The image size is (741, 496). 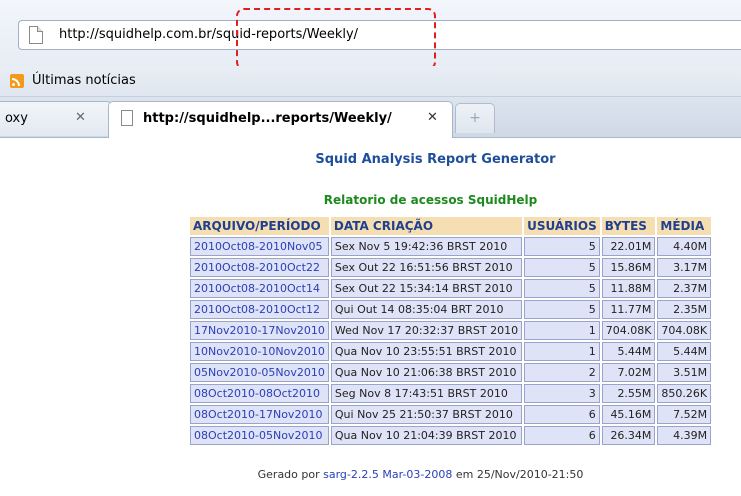 What do you see at coordinates (684, 246) in the screenshot?
I see `average-cell: 4.40M` at bounding box center [684, 246].